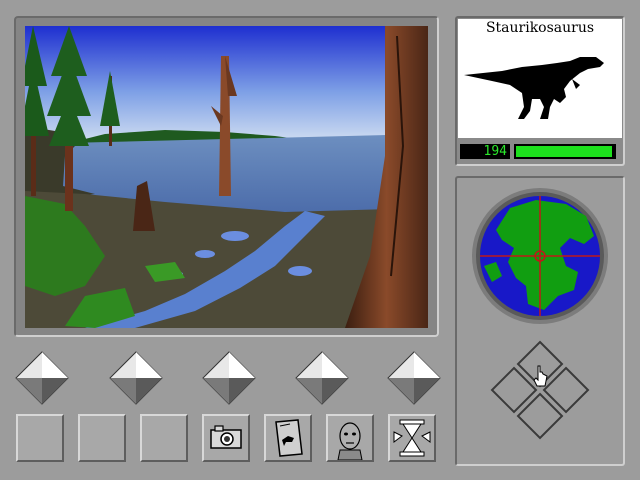 The width and height of the screenshot is (640, 480). What do you see at coordinates (534, 88) in the screenshot?
I see `dinosaur-silhouette-icon` at bounding box center [534, 88].